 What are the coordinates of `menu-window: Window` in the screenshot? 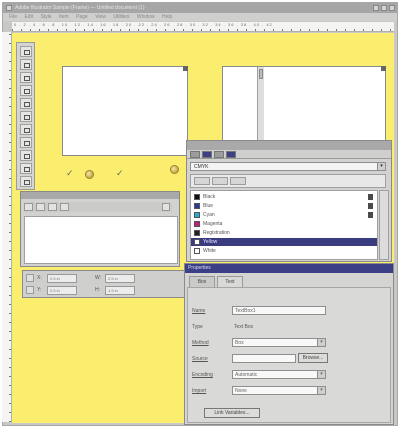 It's located at (146, 17).